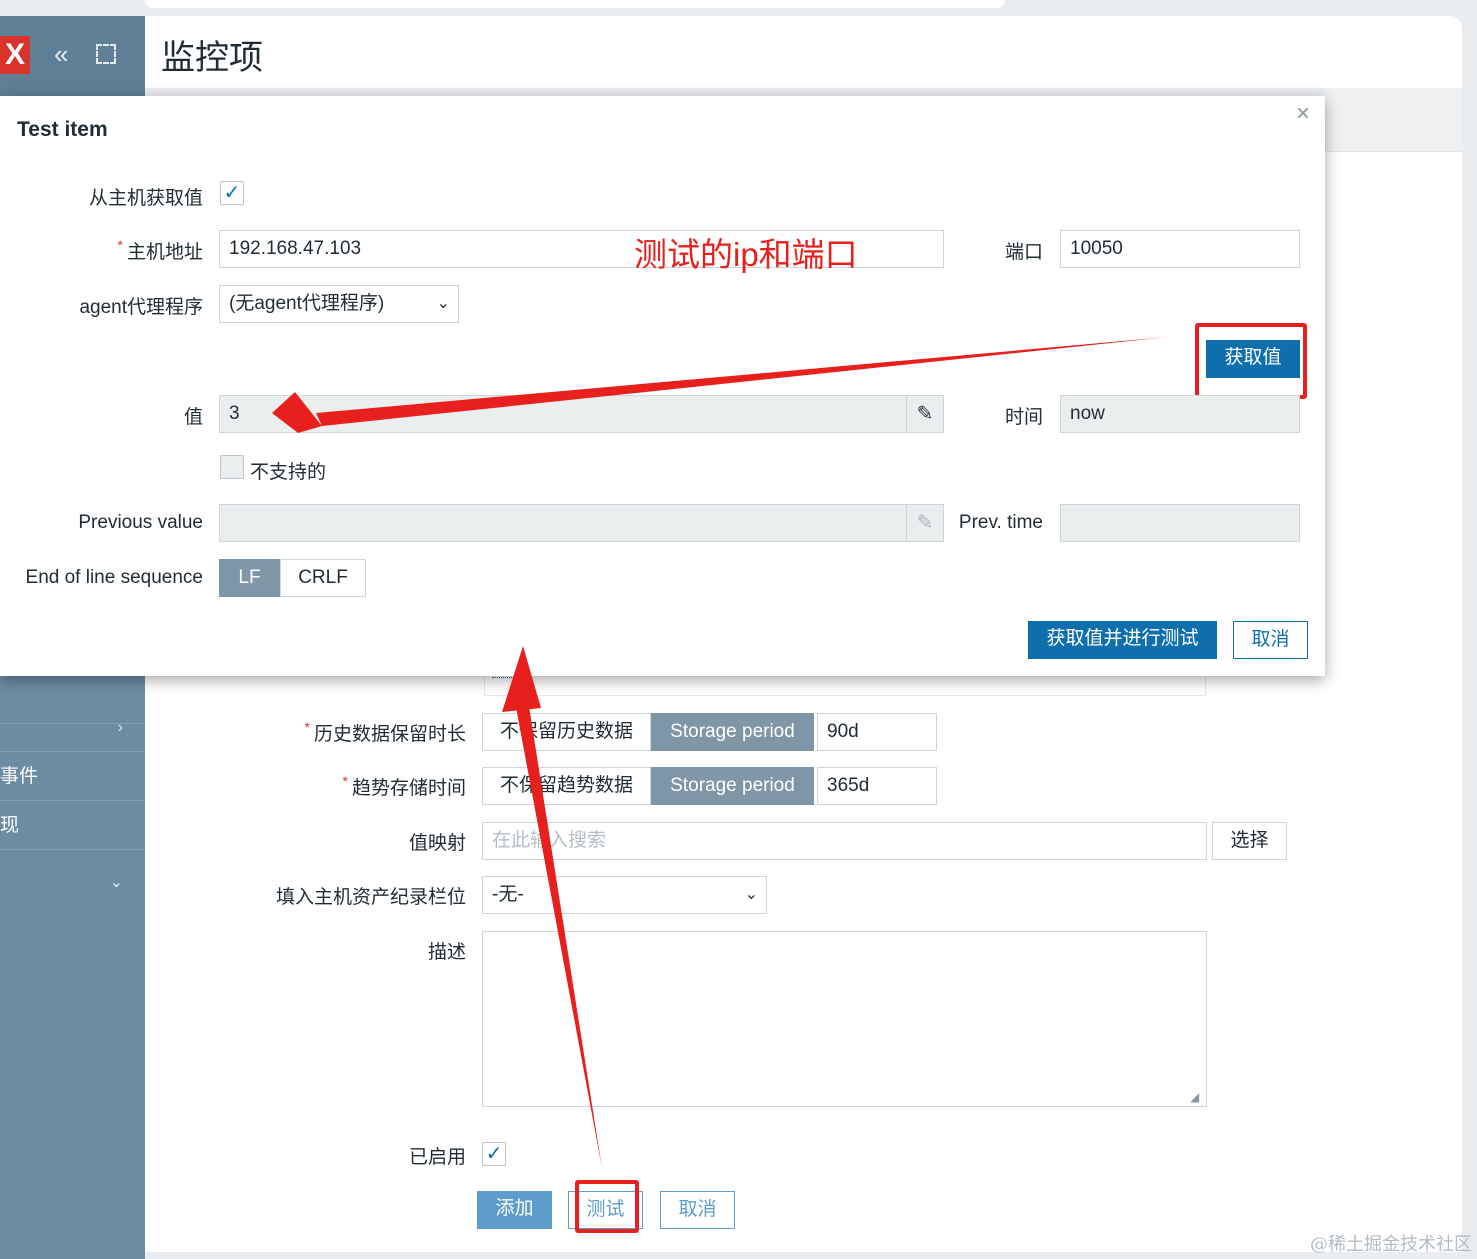 The width and height of the screenshot is (1477, 1259). What do you see at coordinates (297, 412) in the screenshot?
I see `arrowhead-value` at bounding box center [297, 412].